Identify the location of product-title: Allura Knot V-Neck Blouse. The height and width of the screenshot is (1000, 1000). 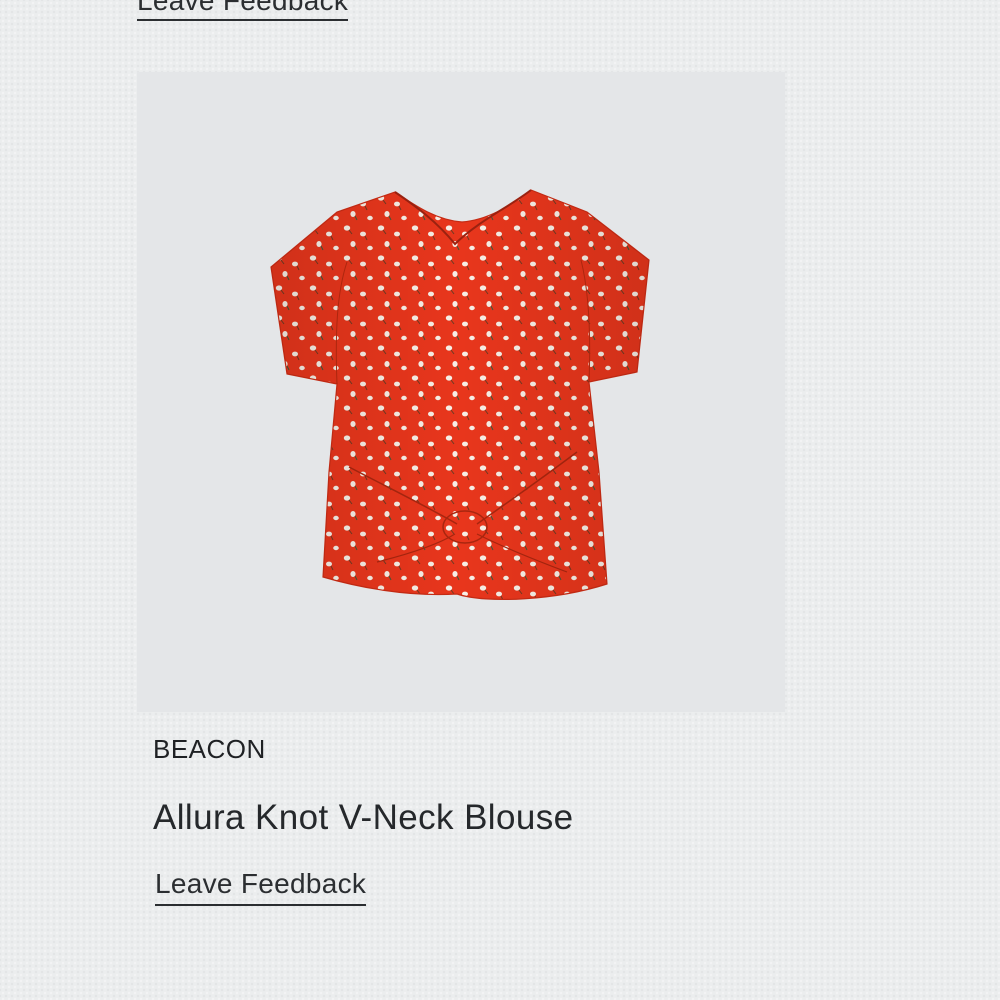
(363, 817).